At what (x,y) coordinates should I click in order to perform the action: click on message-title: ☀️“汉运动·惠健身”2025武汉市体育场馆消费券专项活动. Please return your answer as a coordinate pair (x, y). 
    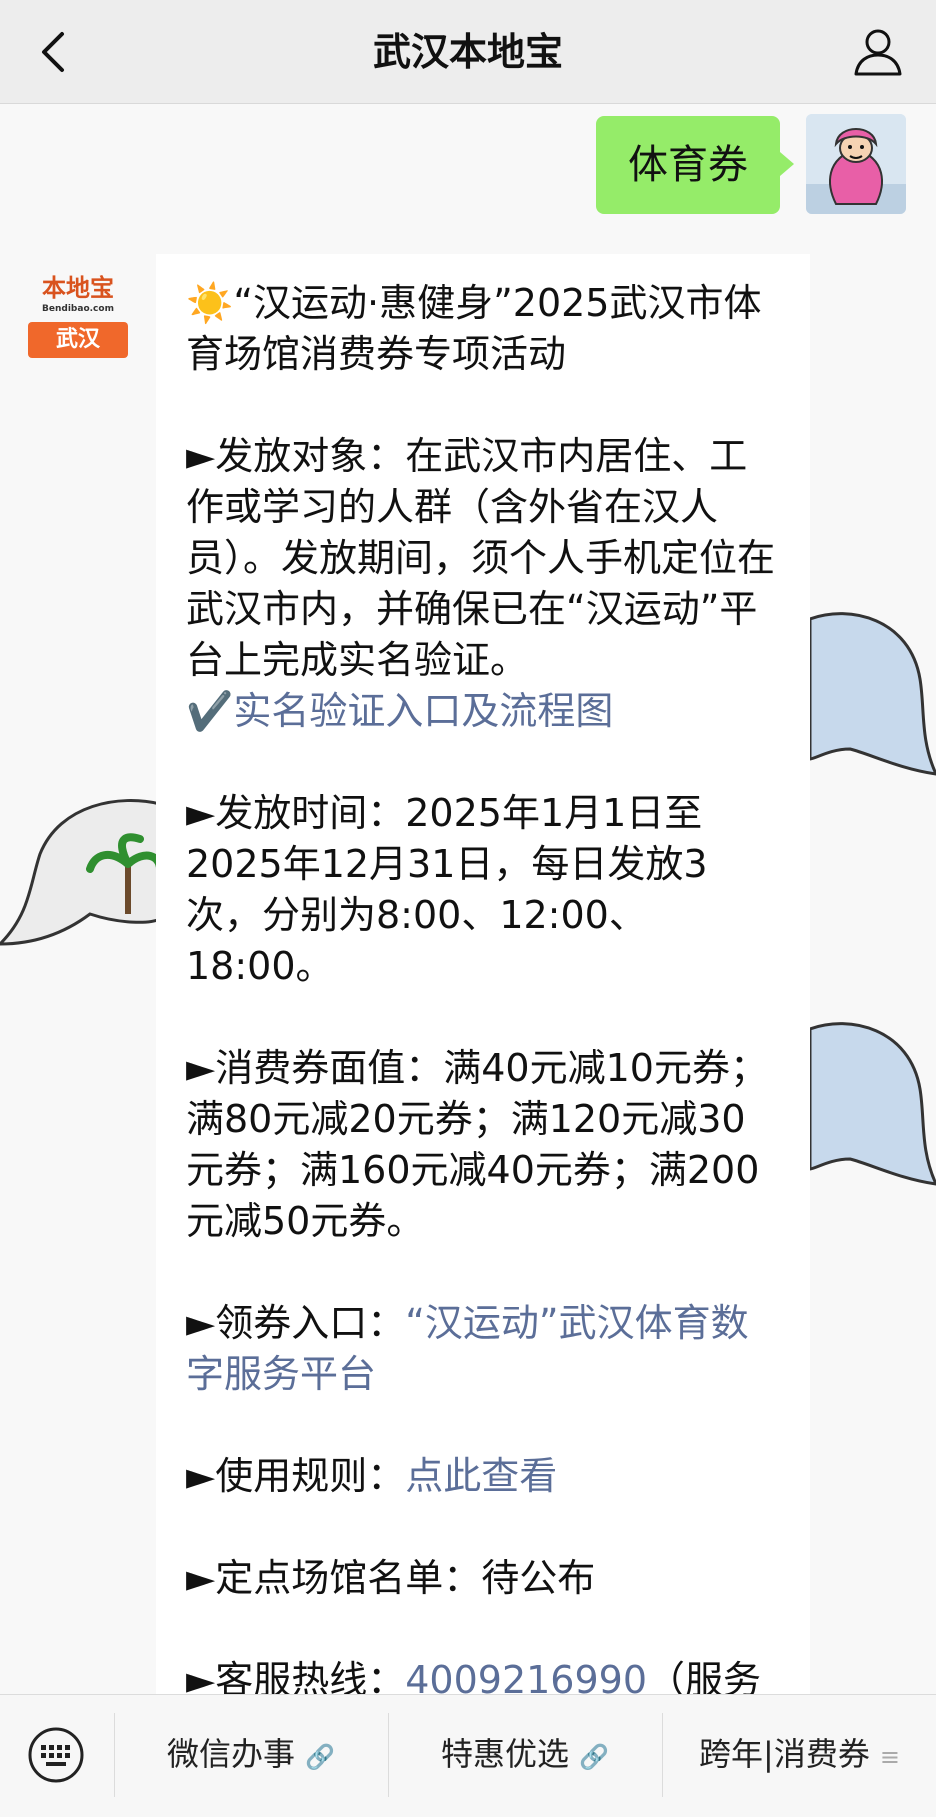
    Looking at the image, I should click on (483, 329).